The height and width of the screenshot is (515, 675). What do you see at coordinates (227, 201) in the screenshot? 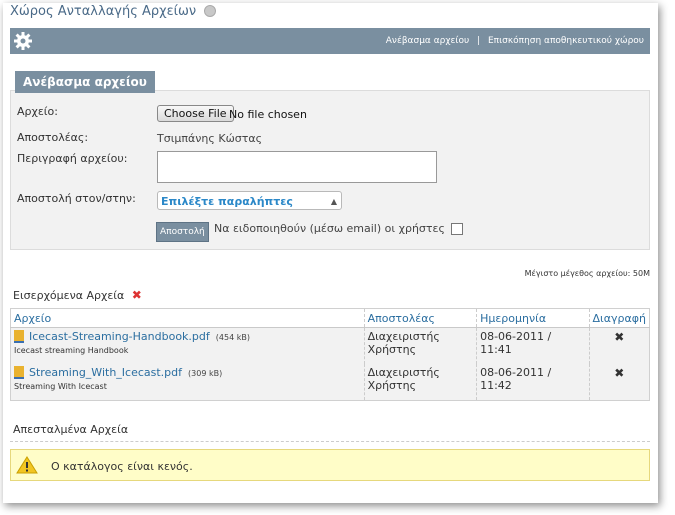
I see `recipients-select-value: Επιλέξτε παραλήπτες` at bounding box center [227, 201].